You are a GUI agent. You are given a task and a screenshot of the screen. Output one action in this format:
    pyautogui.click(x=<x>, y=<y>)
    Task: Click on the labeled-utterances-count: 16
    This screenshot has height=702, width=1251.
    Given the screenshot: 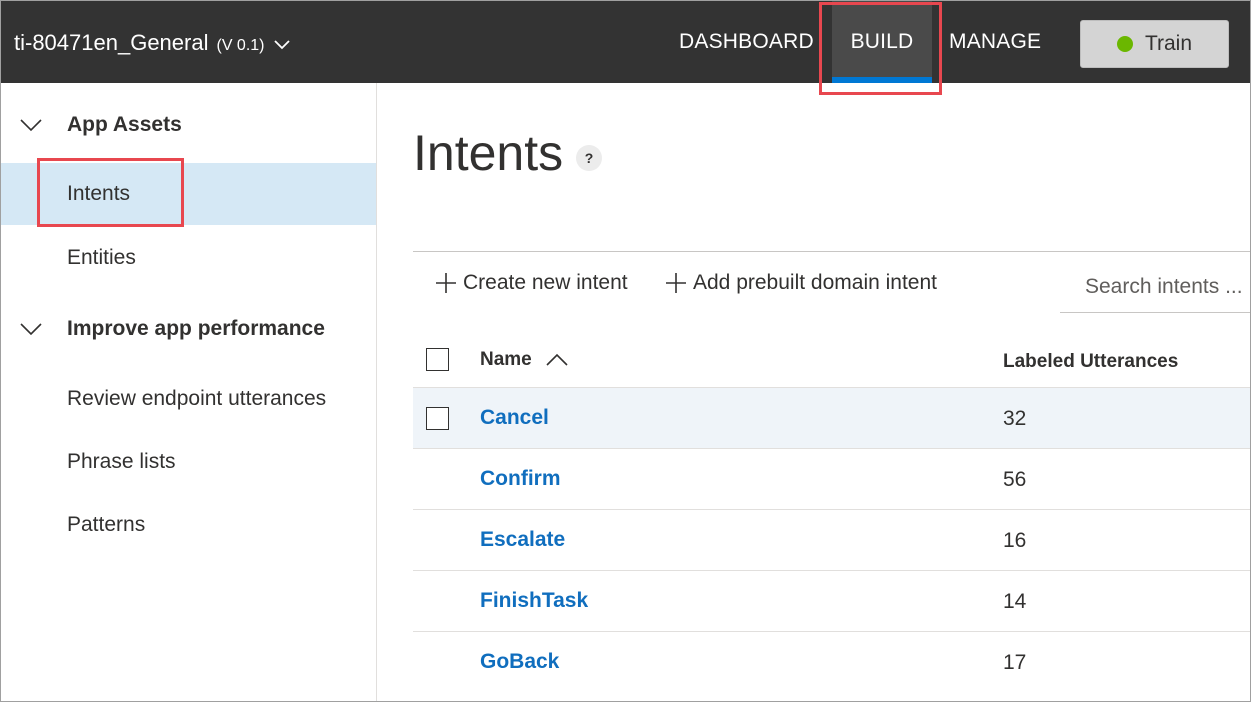 What is the action you would take?
    pyautogui.click(x=1015, y=540)
    